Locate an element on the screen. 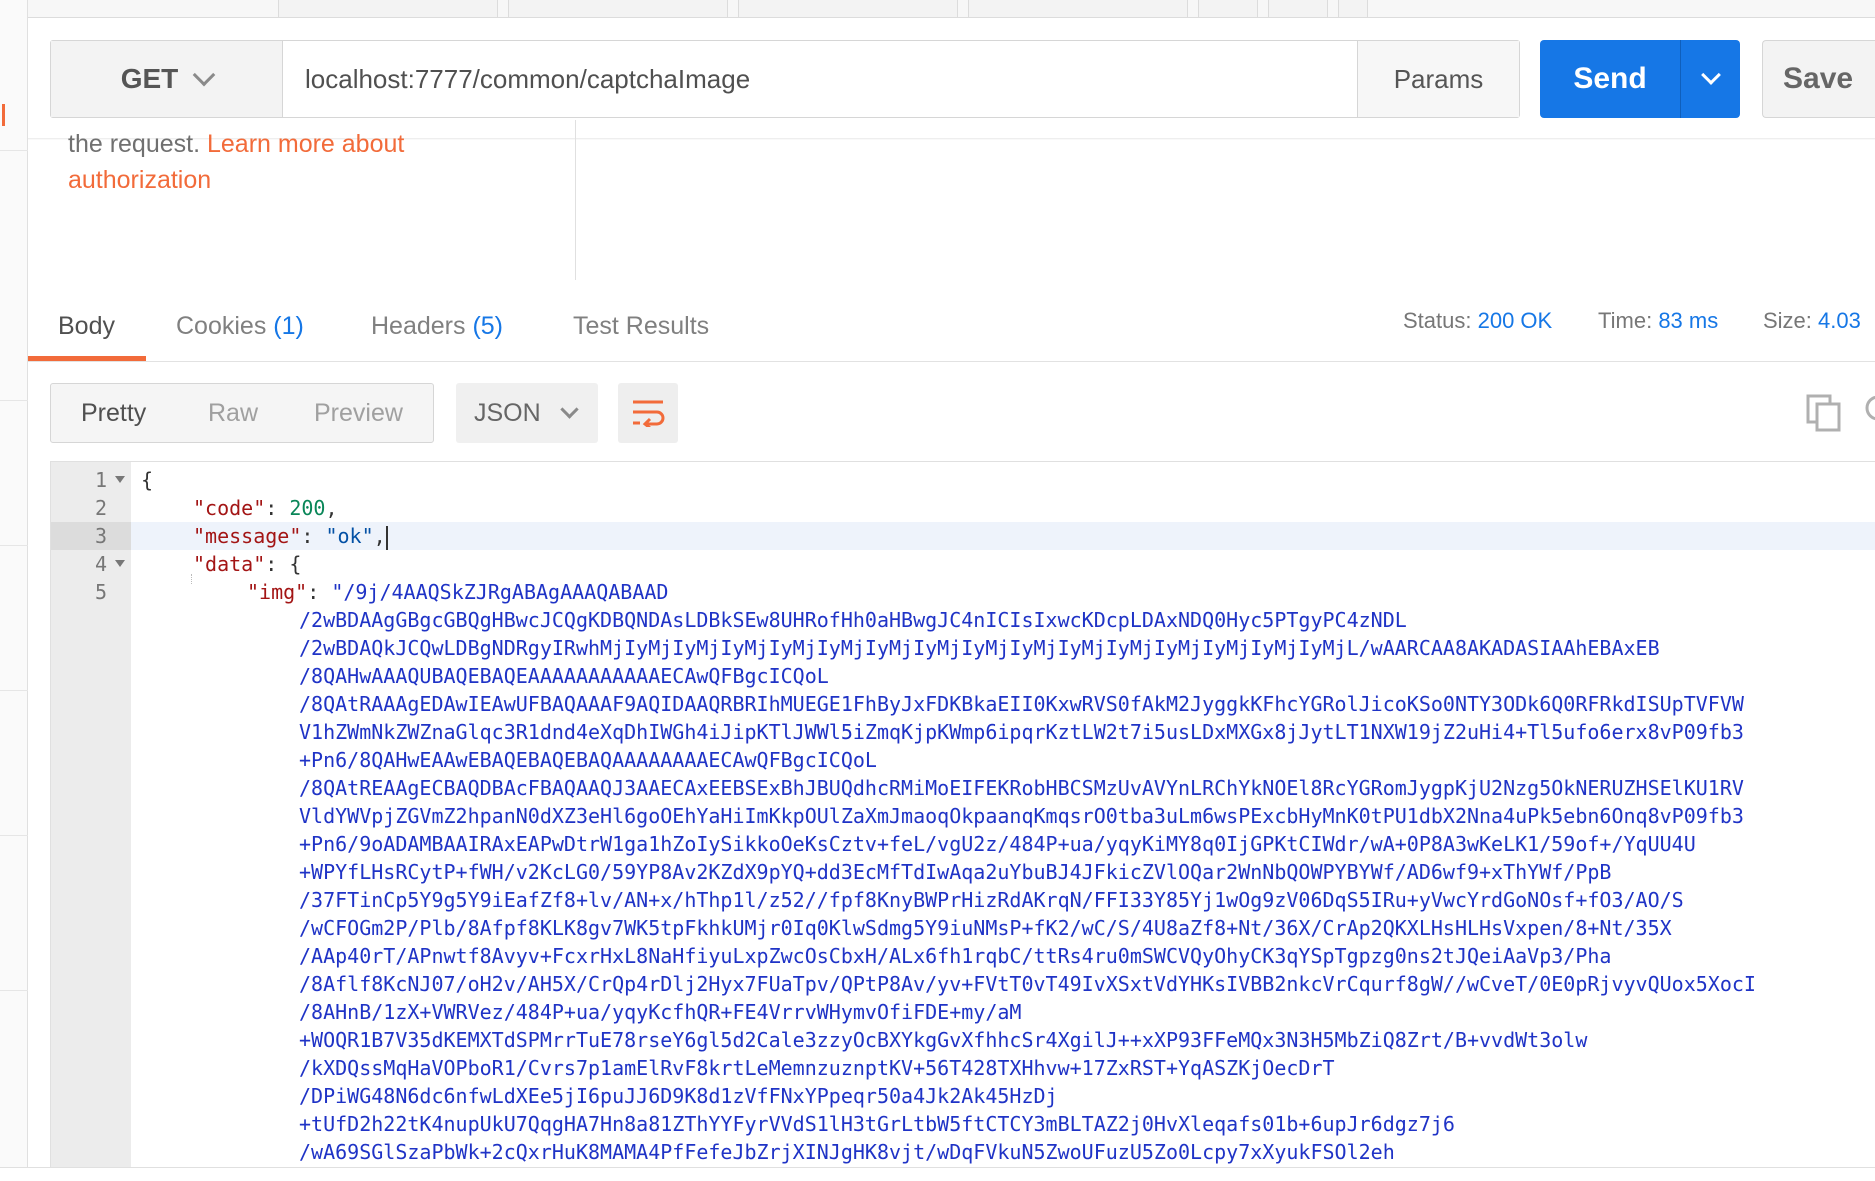 Image resolution: width=1875 pixels, height=1181 pixels. tab-headers: Headers (5) is located at coordinates (437, 326).